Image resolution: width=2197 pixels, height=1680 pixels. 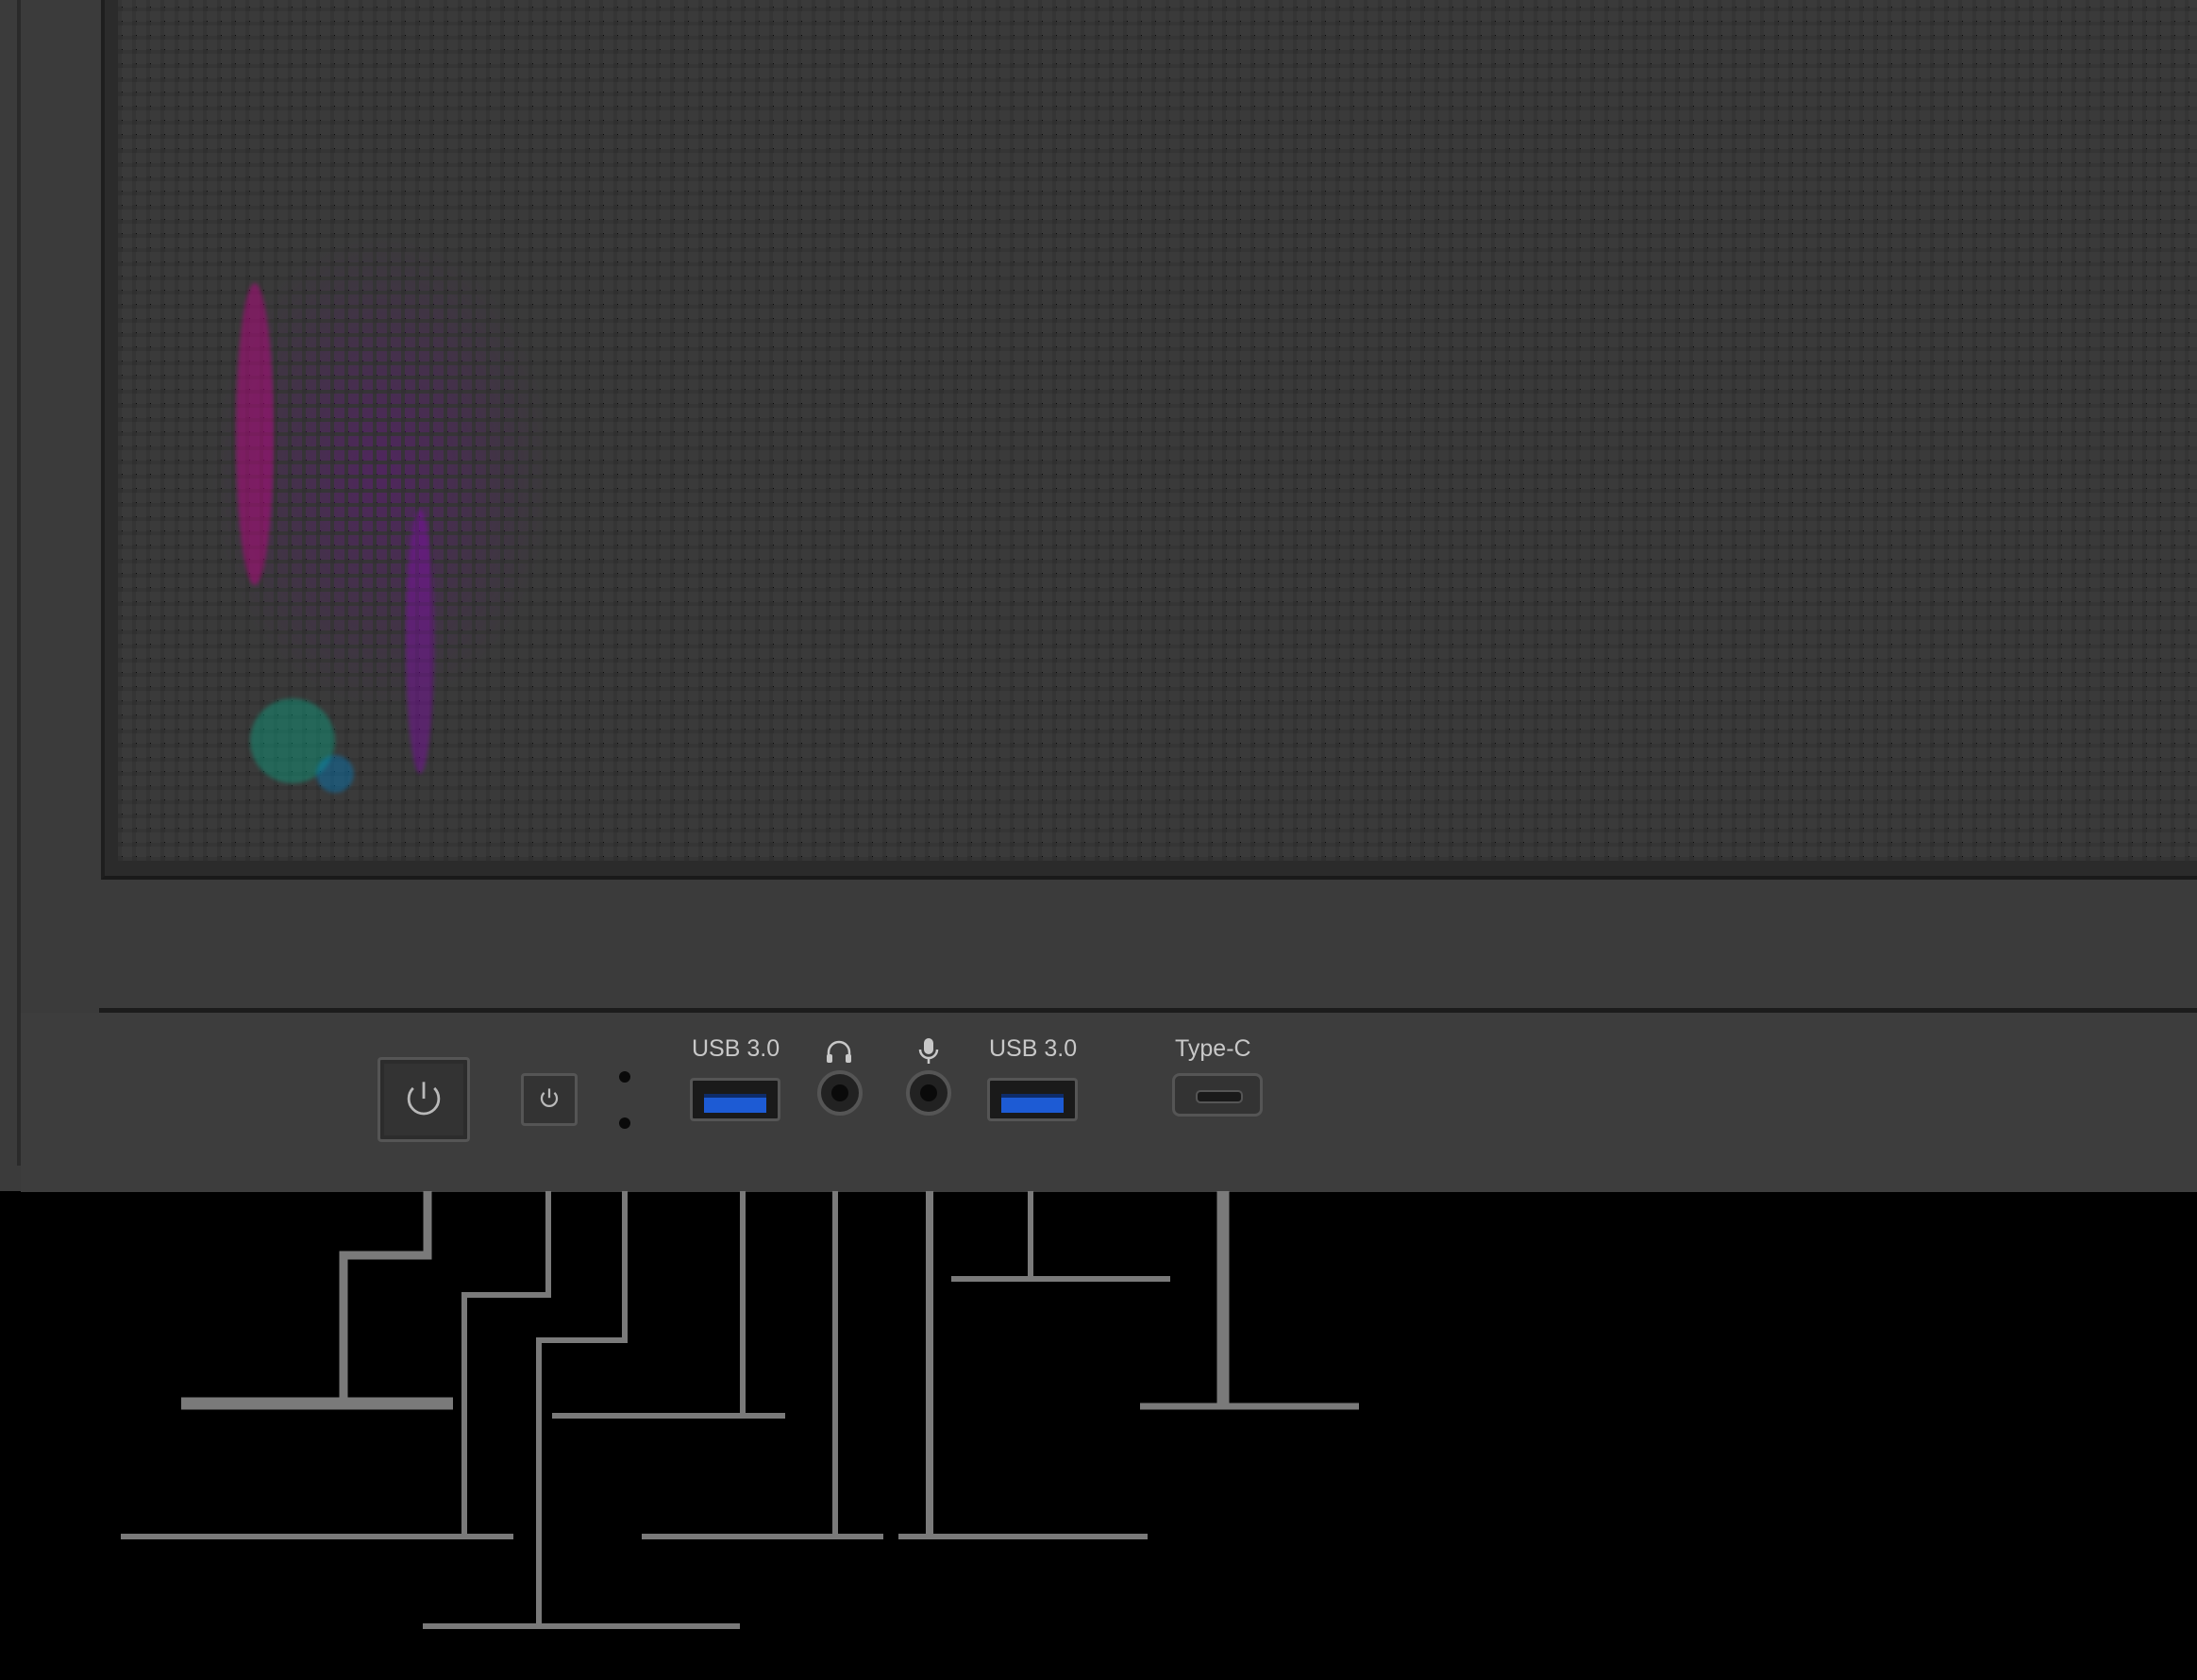 I want to click on callout-lines, so click(x=740, y=1410).